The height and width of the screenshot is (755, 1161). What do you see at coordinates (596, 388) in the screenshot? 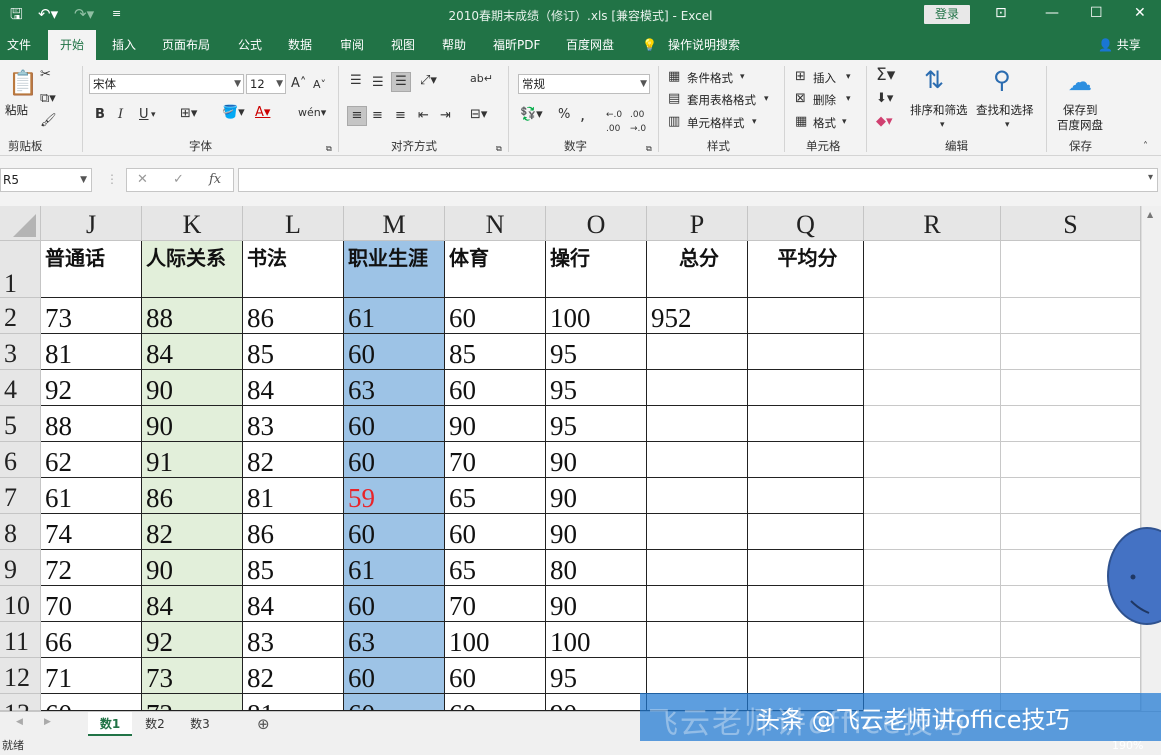
I see `cell-o4: 95` at bounding box center [596, 388].